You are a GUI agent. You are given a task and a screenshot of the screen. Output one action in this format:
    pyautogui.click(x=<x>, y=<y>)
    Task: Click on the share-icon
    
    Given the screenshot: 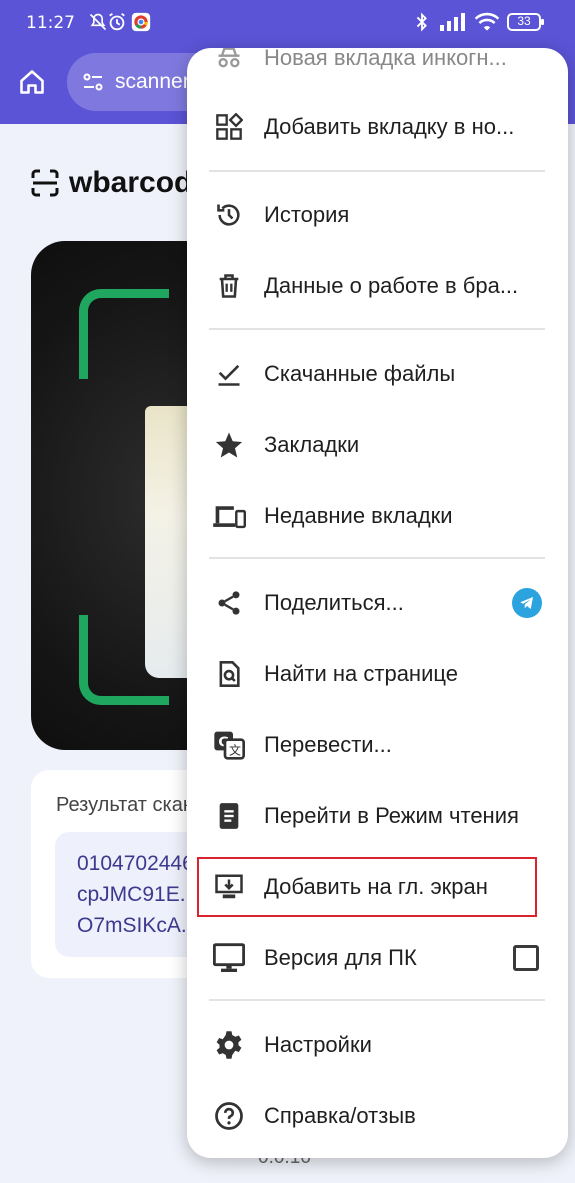 What is the action you would take?
    pyautogui.click(x=229, y=603)
    